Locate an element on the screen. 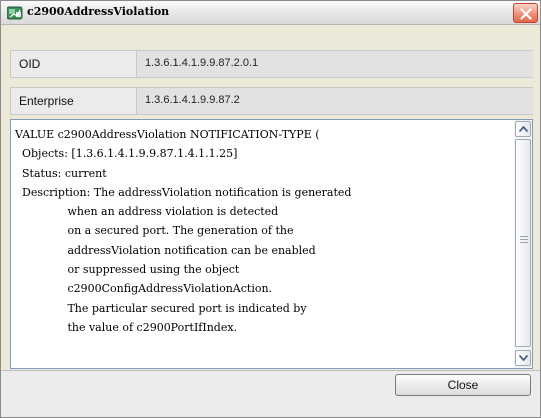  oid-field: 1.3.6.1.4.1.9.9.87.2.0.1 is located at coordinates (334, 64).